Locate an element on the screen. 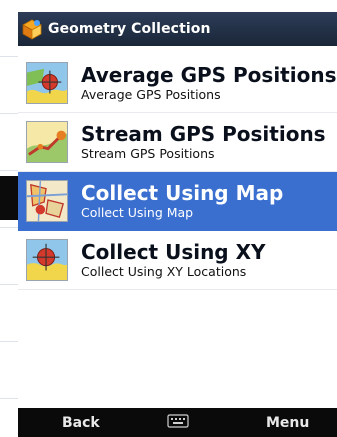  list-item-collect-map: Collect Using Map Collect Using Map is located at coordinates (177, 201).